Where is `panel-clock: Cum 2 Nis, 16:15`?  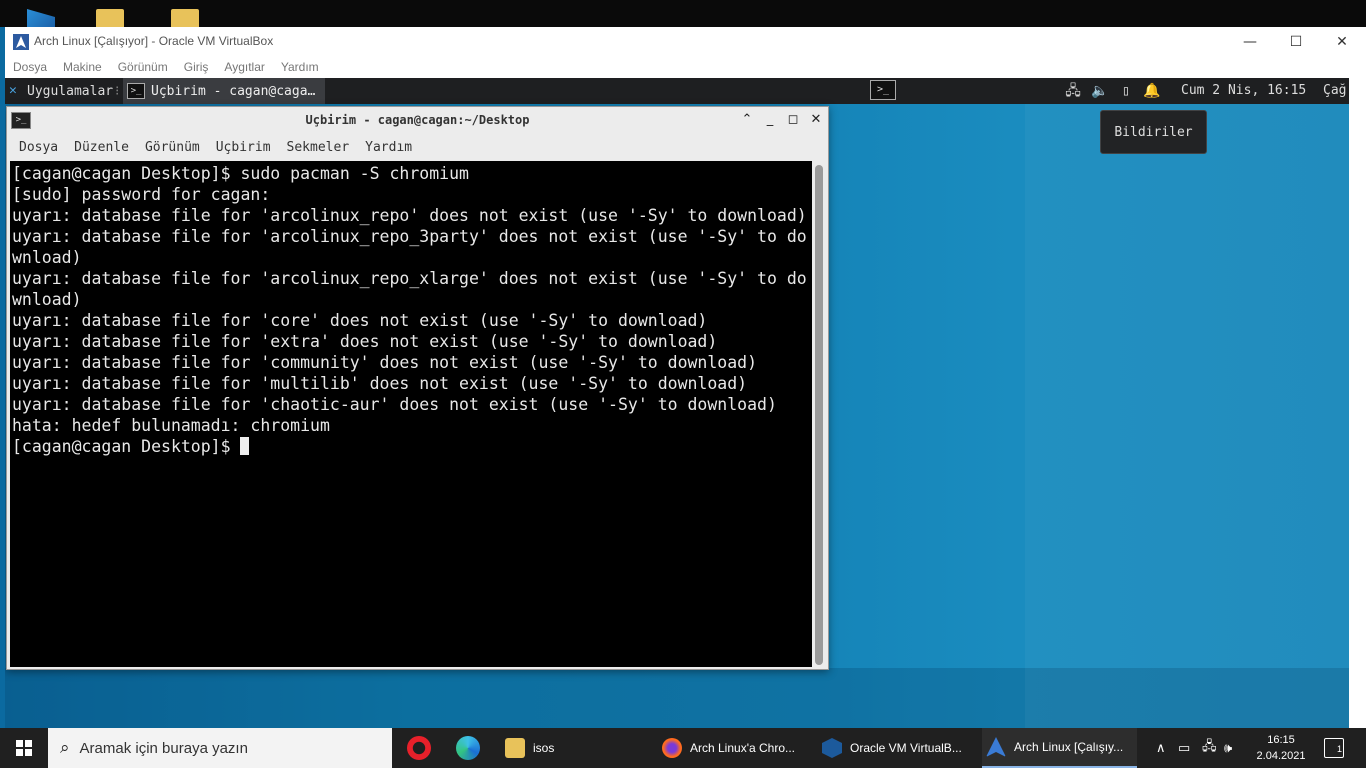
panel-clock: Cum 2 Nis, 16:15 is located at coordinates (1243, 90).